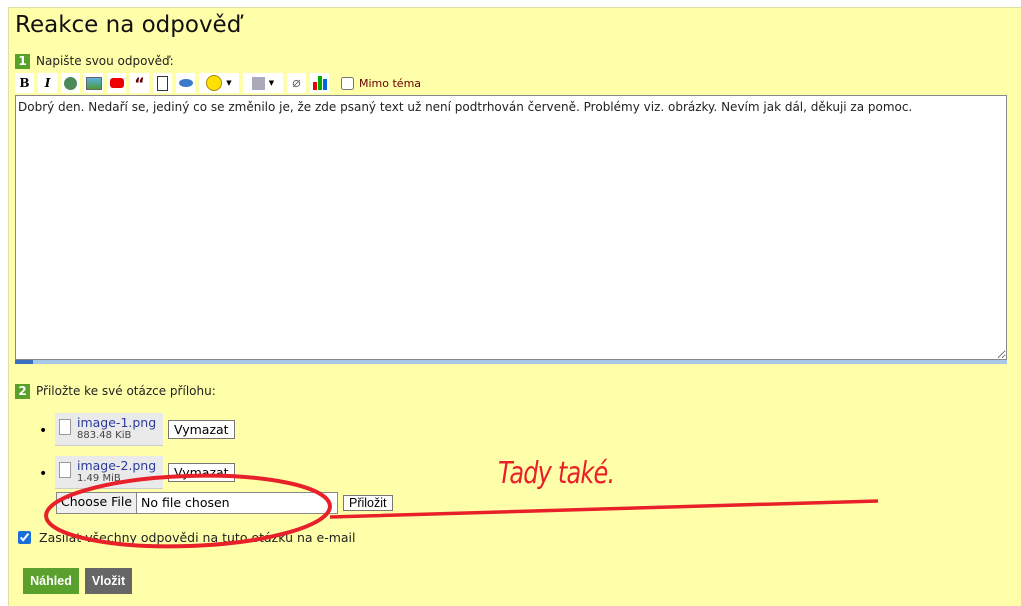 Image resolution: width=1021 pixels, height=606 pixels. Describe the element at coordinates (188, 511) in the screenshot. I see `annotation-ellipse` at that location.